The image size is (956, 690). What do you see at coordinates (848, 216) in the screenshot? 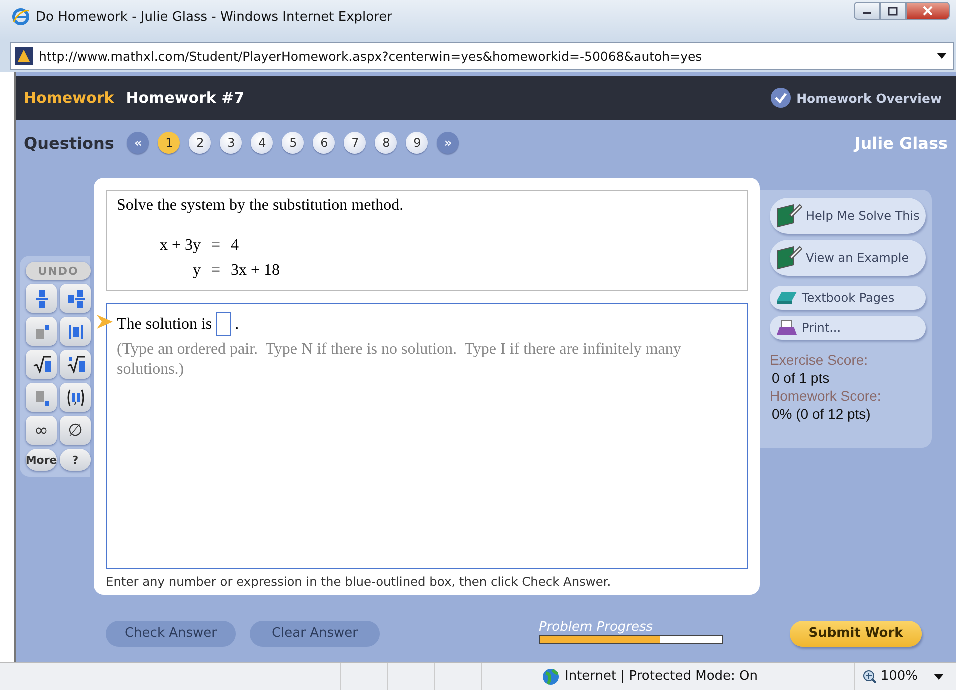
I see `help-me-solve-button: Help Me Solve This` at bounding box center [848, 216].